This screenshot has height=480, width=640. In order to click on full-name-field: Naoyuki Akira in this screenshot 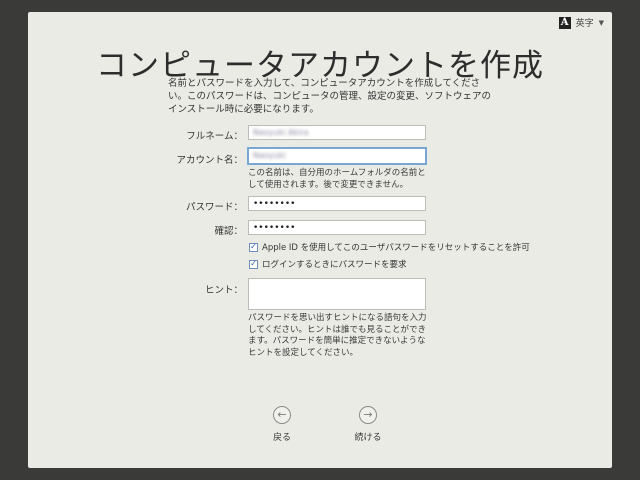, I will do `click(337, 132)`.